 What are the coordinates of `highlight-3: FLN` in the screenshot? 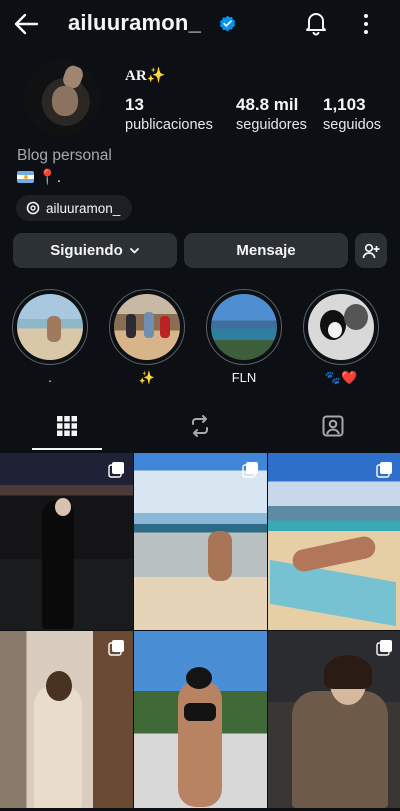 It's located at (244, 337).